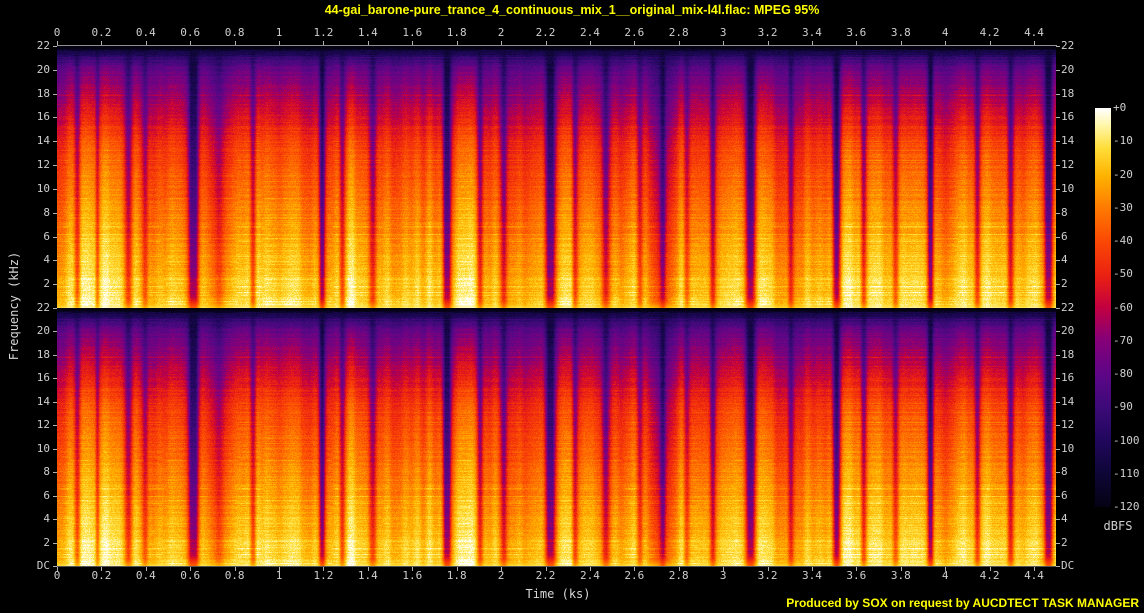 Image resolution: width=1144 pixels, height=613 pixels. I want to click on time-axis-label: Time (ks), so click(558, 594).